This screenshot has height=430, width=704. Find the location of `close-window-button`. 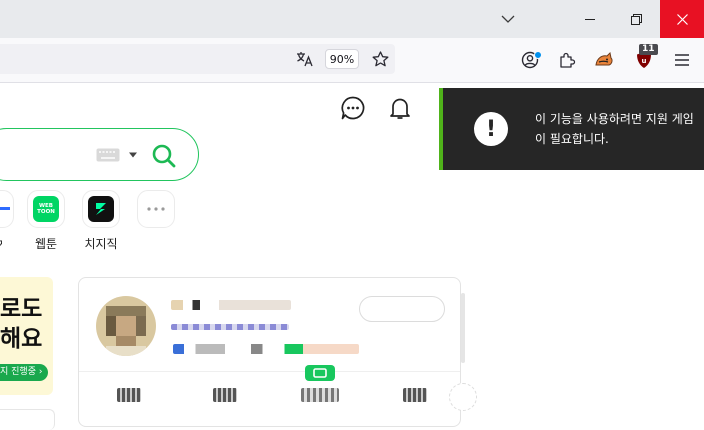

close-window-button is located at coordinates (682, 19).